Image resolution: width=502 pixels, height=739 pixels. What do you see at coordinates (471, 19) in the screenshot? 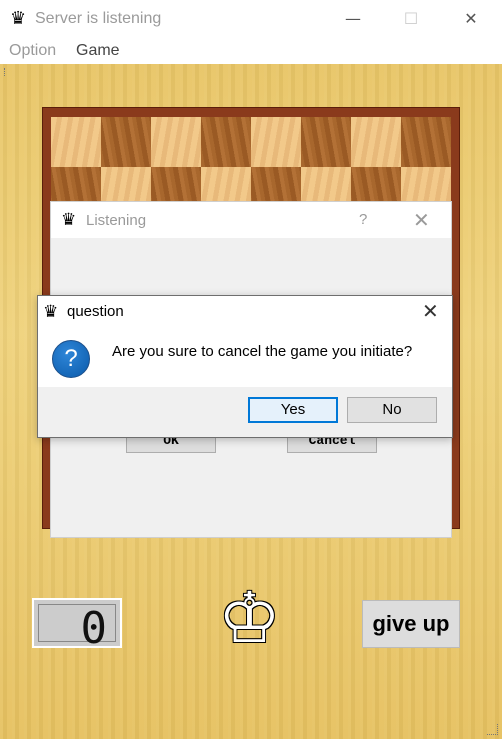
I see `close-button: ✕` at bounding box center [471, 19].